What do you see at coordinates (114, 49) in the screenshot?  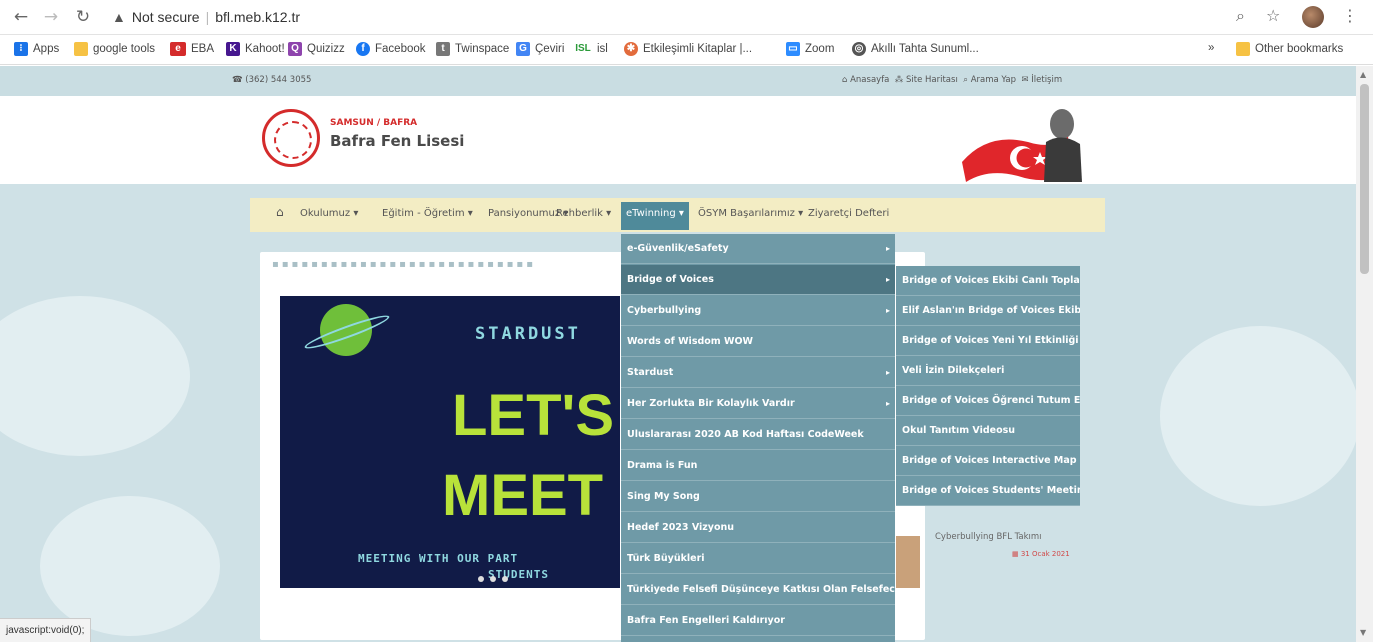 I see `bookmark-google-tools: google tools` at bounding box center [114, 49].